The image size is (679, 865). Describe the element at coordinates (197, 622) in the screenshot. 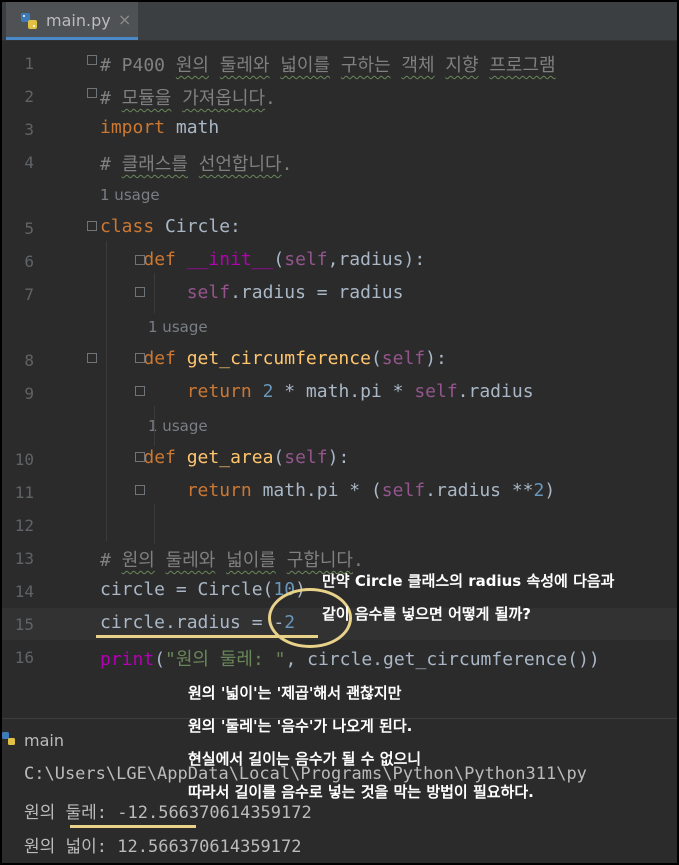

I see `code-line: circle.radius = -2` at that location.